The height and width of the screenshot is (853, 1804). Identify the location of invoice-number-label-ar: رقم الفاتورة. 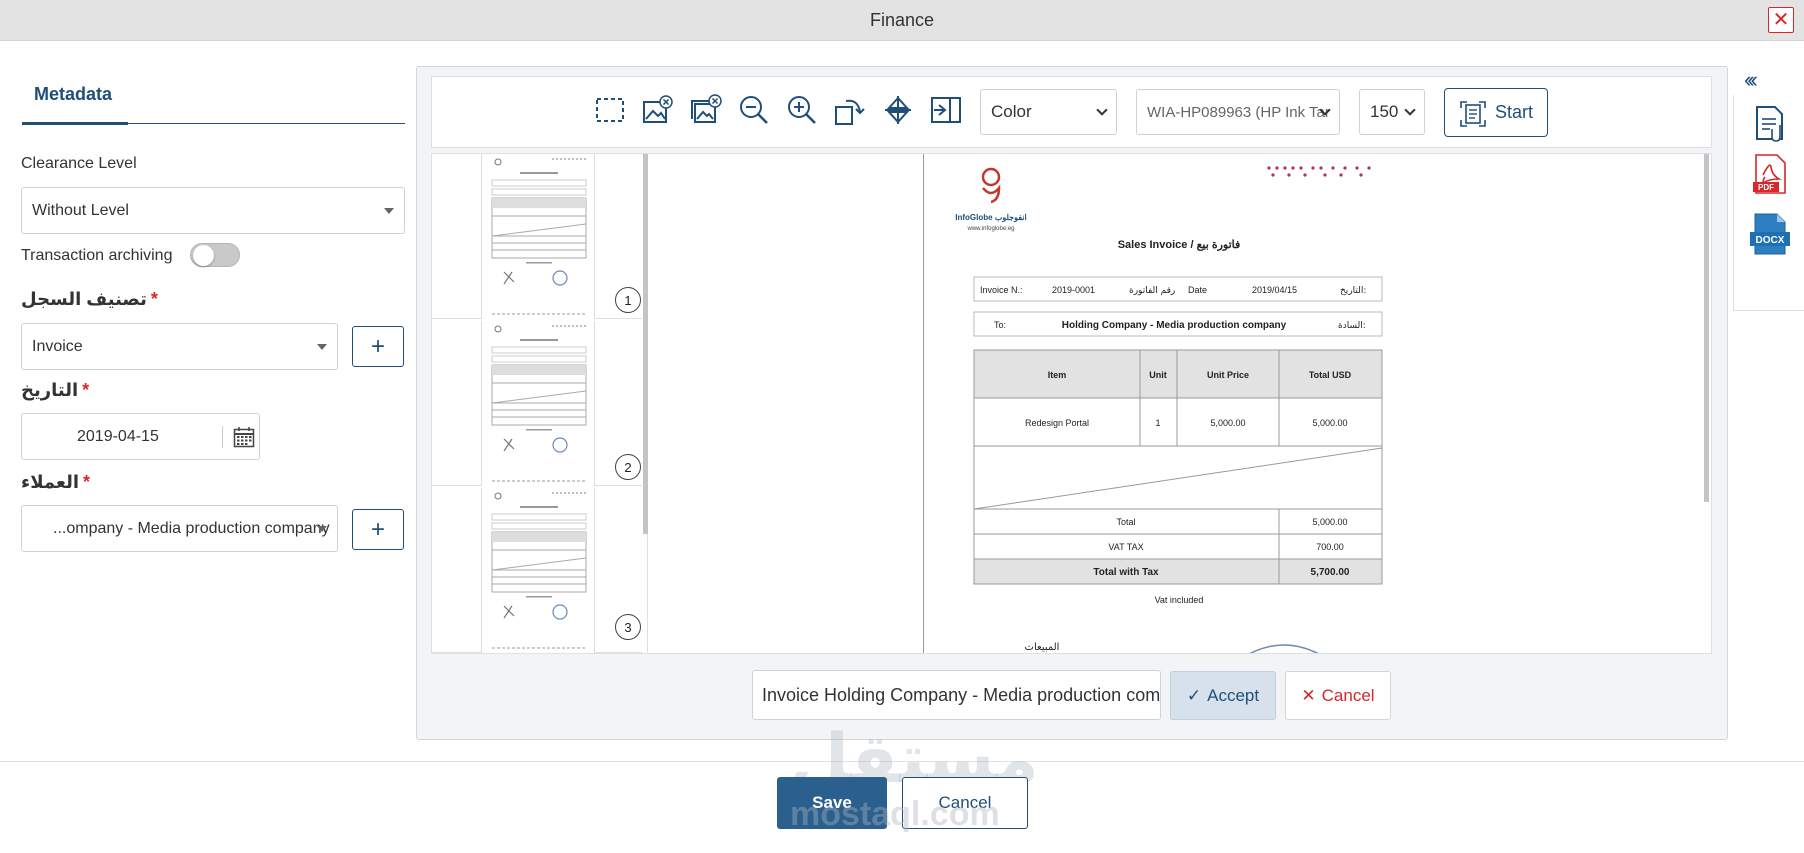
(1152, 291).